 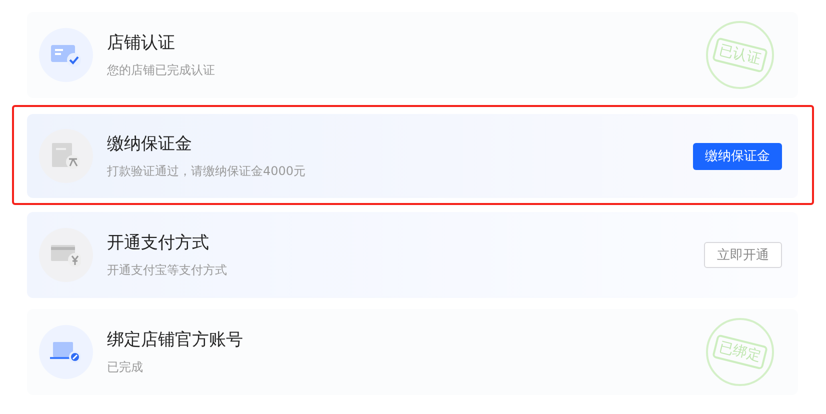 What do you see at coordinates (66, 255) in the screenshot?
I see `payment-card-icon` at bounding box center [66, 255].